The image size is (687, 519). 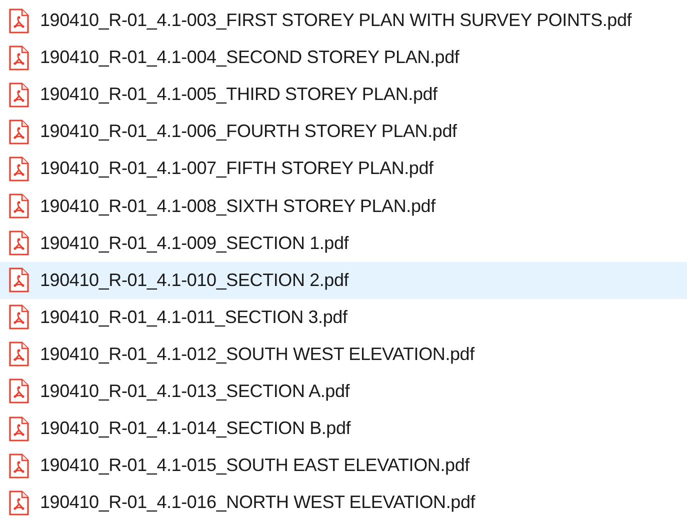 I want to click on file-row: 190410_R-01_4.1-013_SECTION A.pdf, so click(x=343, y=391).